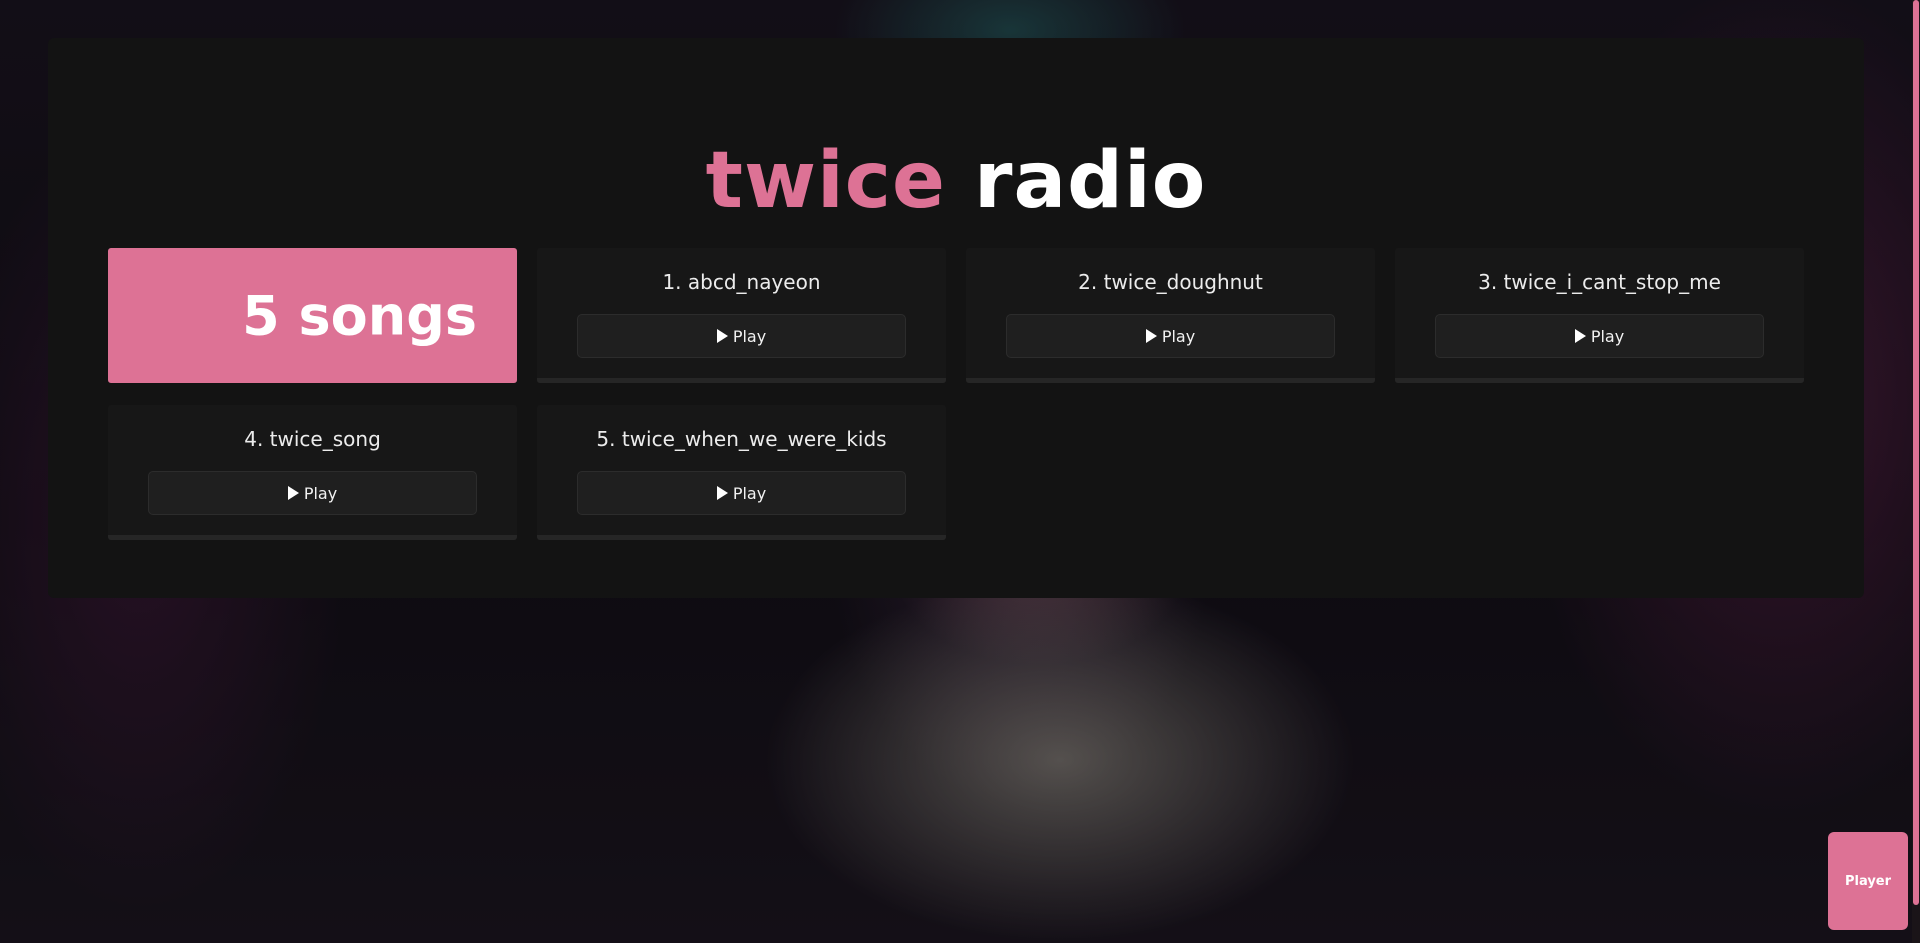  What do you see at coordinates (825, 181) in the screenshot?
I see `title-accent: twice` at bounding box center [825, 181].